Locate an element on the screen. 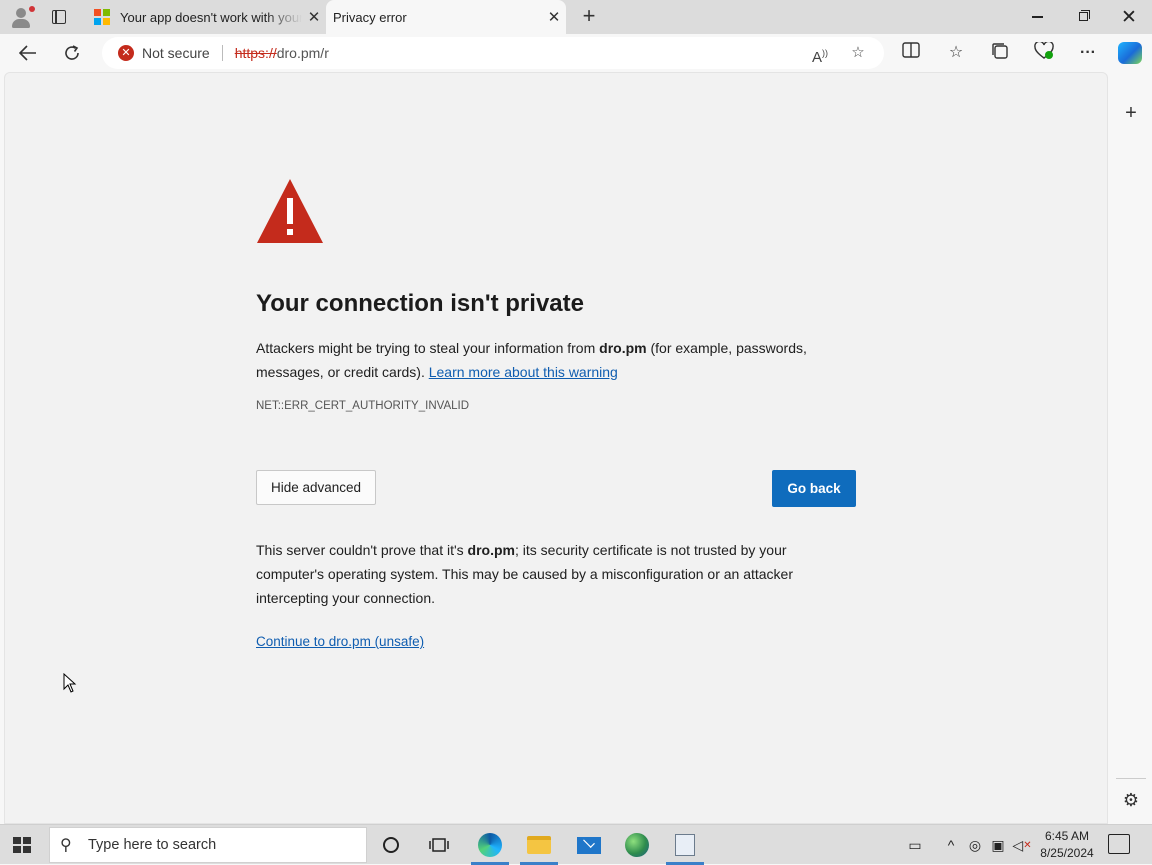  hide-advanced-button: Hide advanced is located at coordinates (316, 487).